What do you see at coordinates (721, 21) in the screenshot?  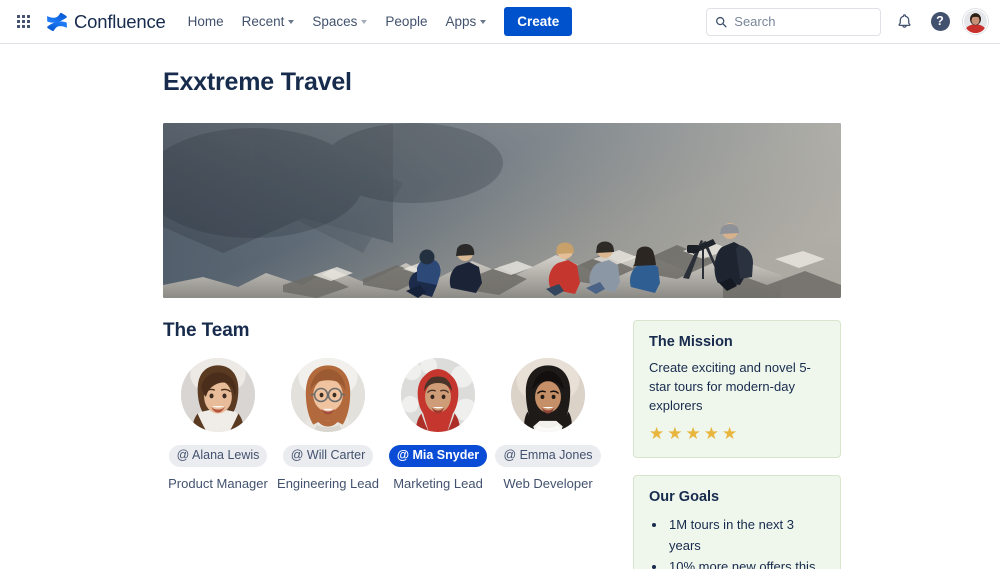 I see `search-icon` at bounding box center [721, 21].